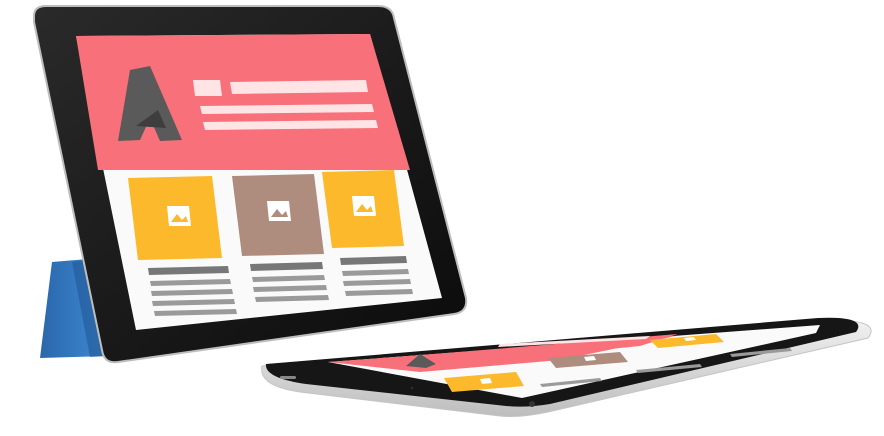  I want to click on hero-text-line, so click(299, 87).